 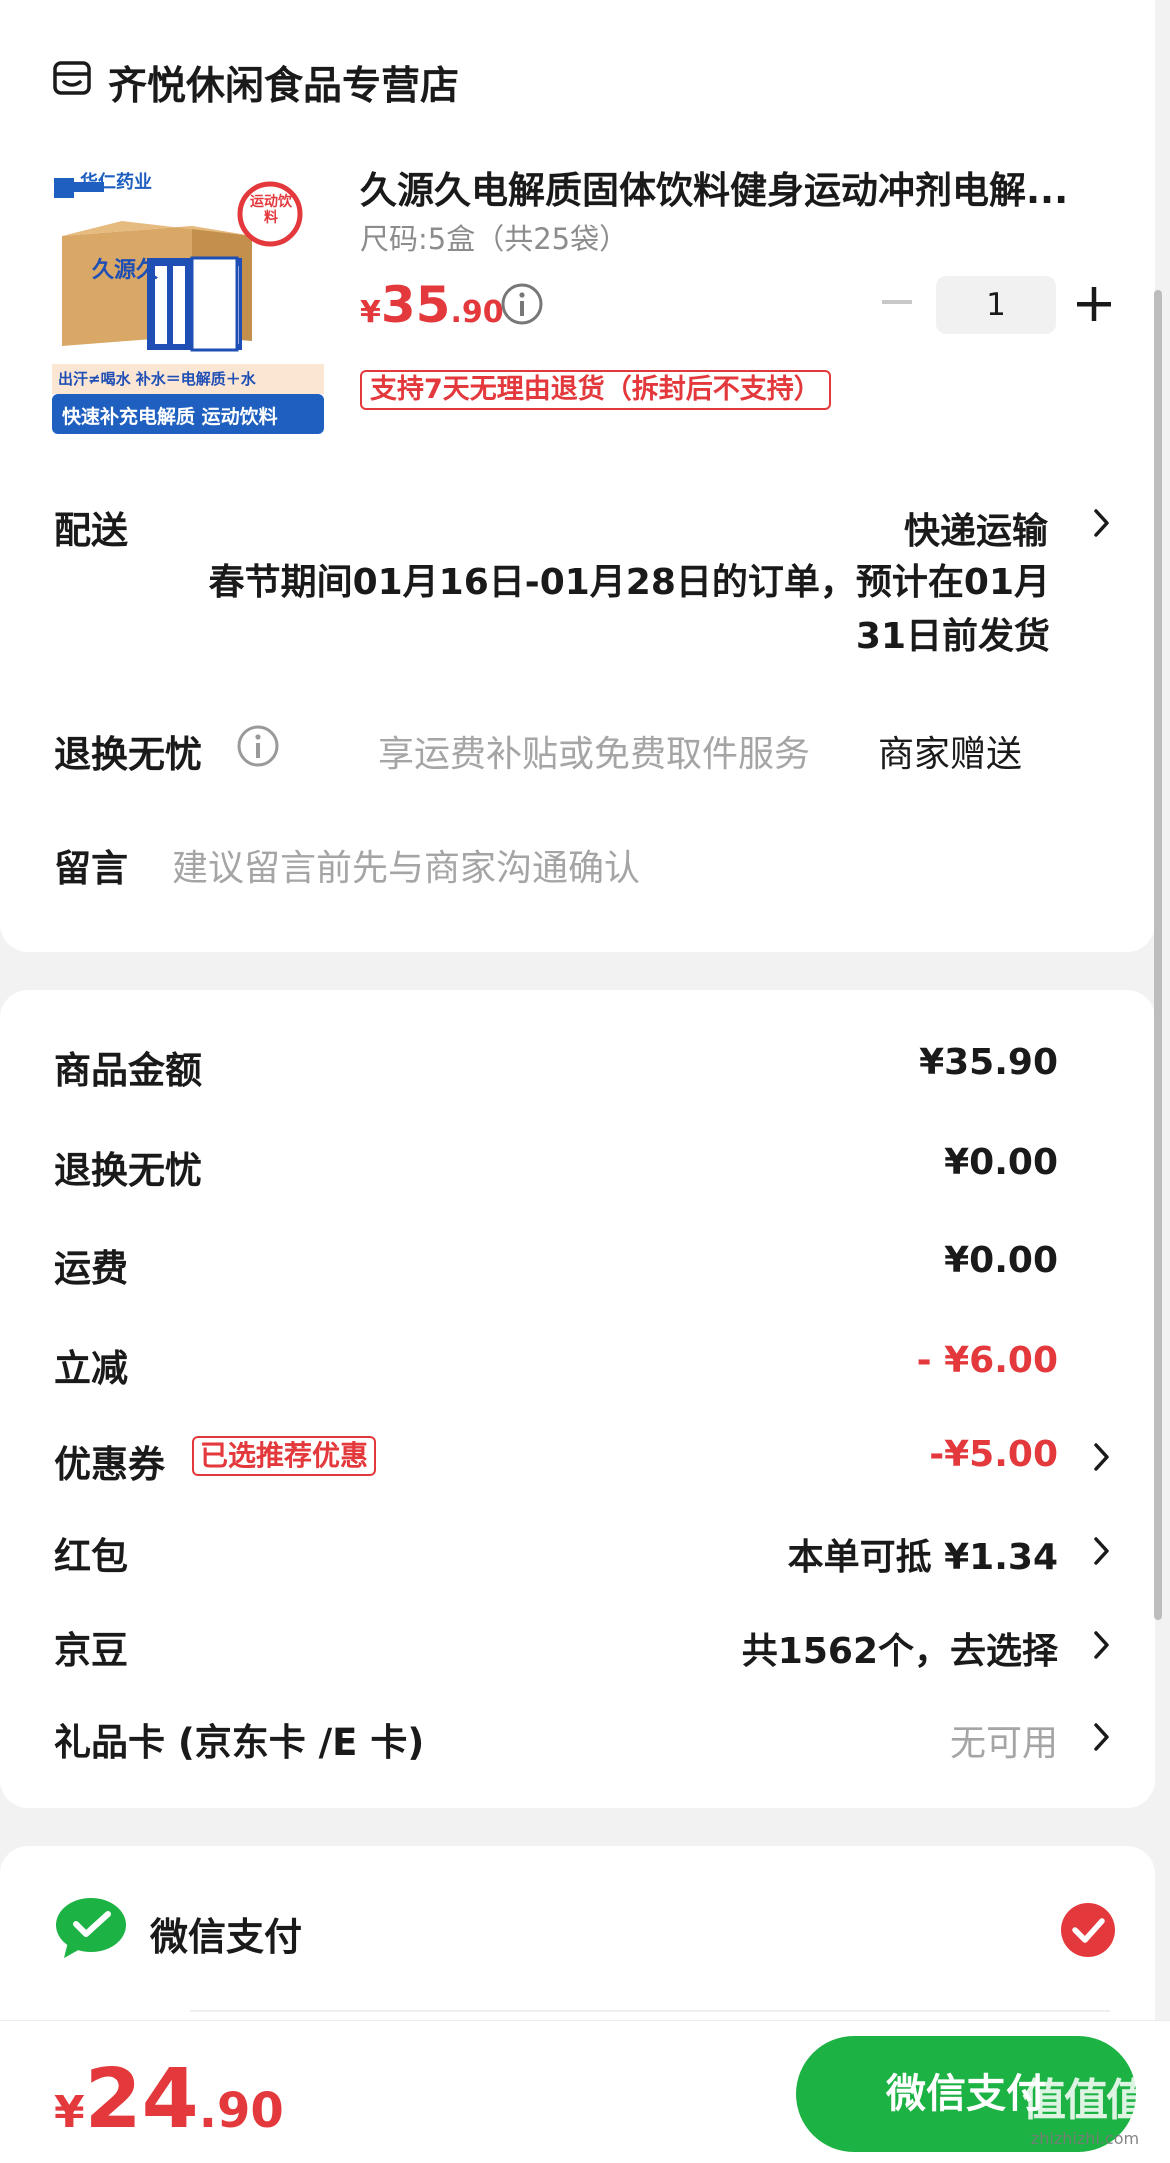 What do you see at coordinates (241, 2111) in the screenshot?
I see `total-decimal: .90` at bounding box center [241, 2111].